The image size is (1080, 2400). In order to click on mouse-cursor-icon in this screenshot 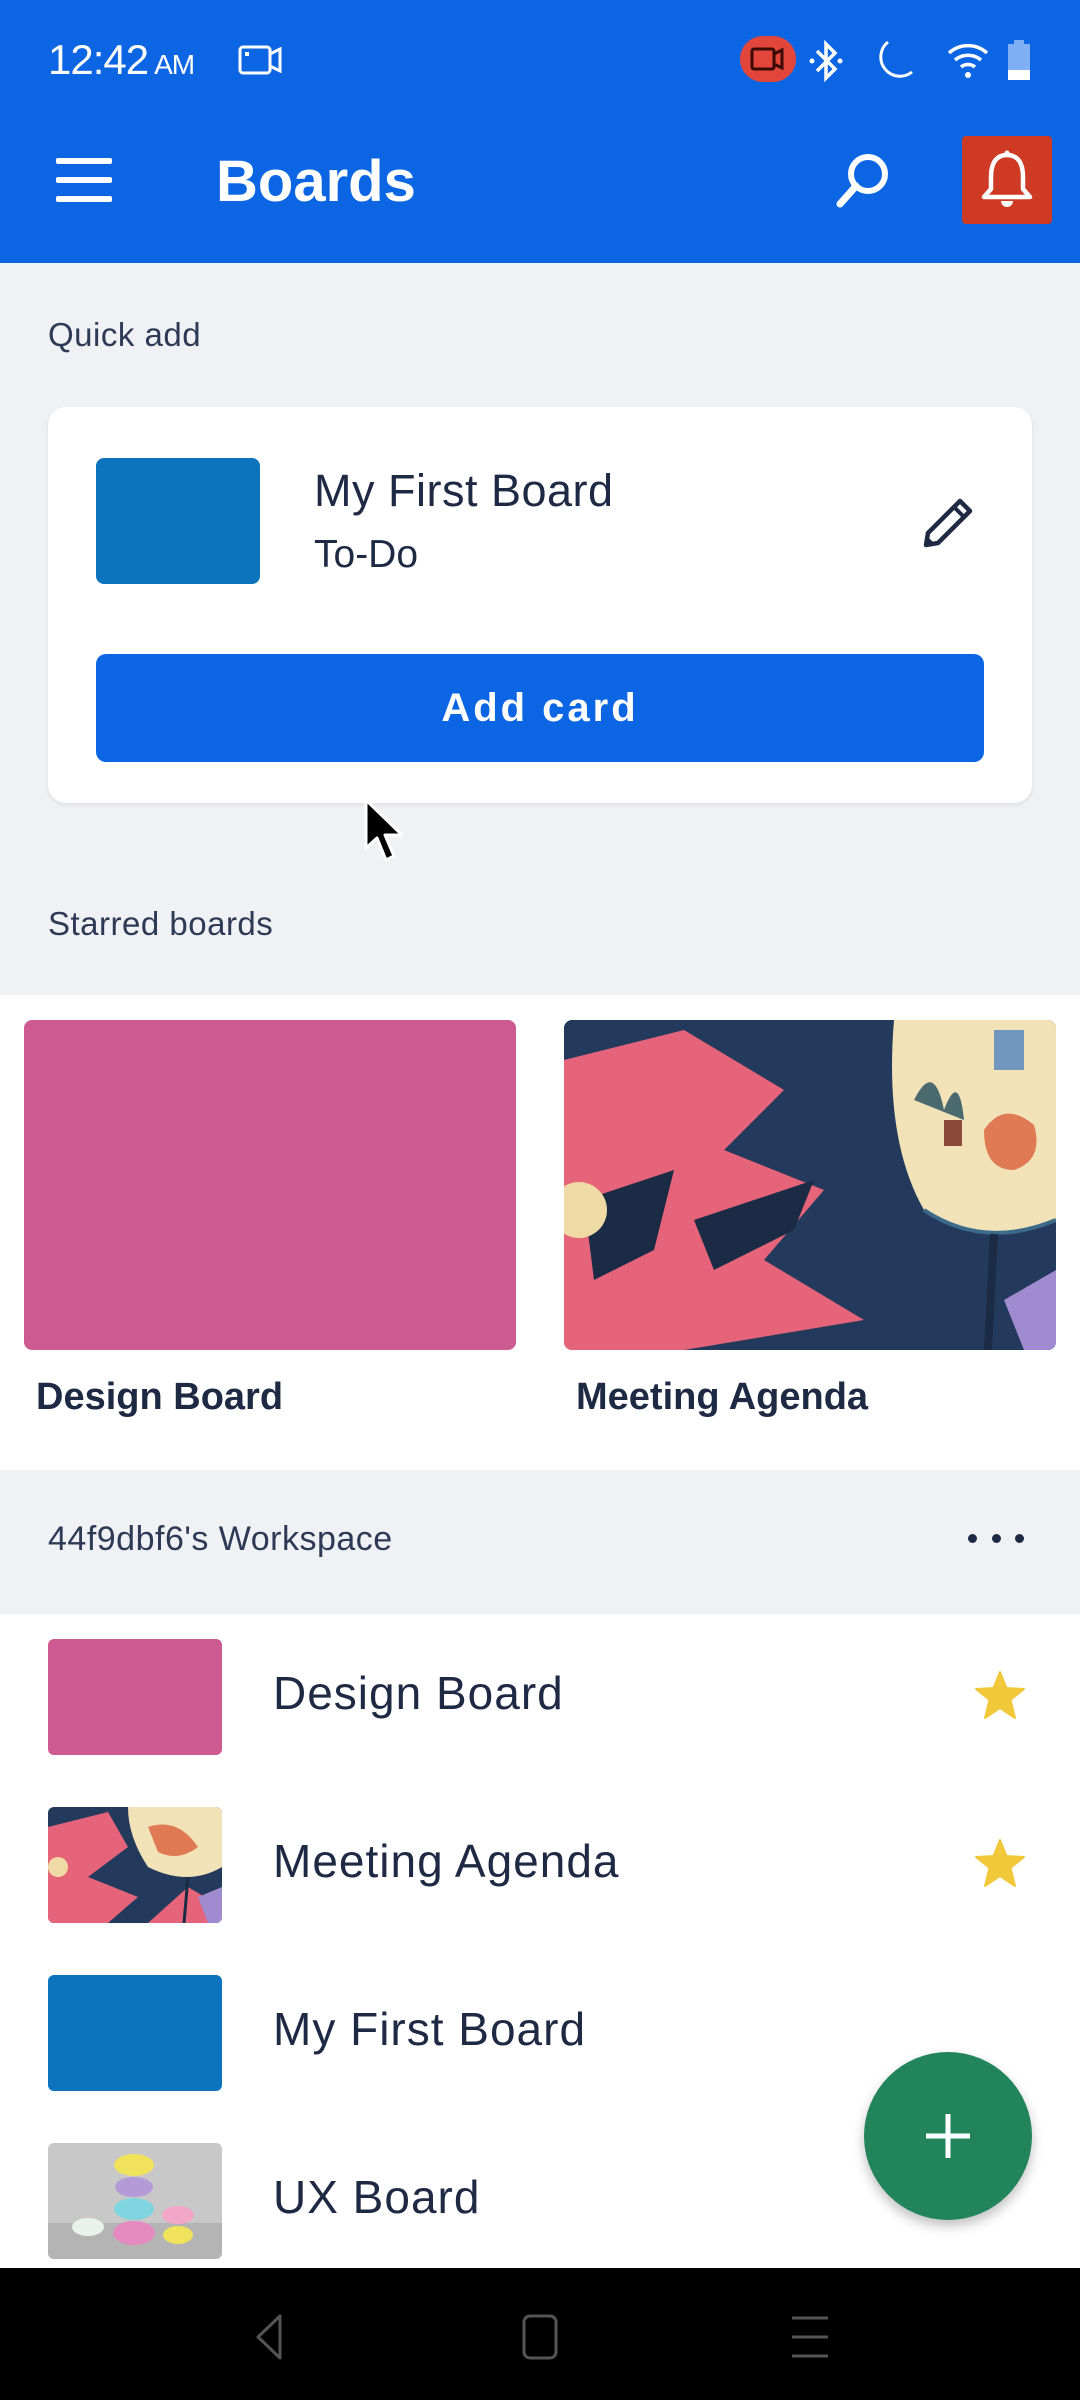, I will do `click(384, 830)`.